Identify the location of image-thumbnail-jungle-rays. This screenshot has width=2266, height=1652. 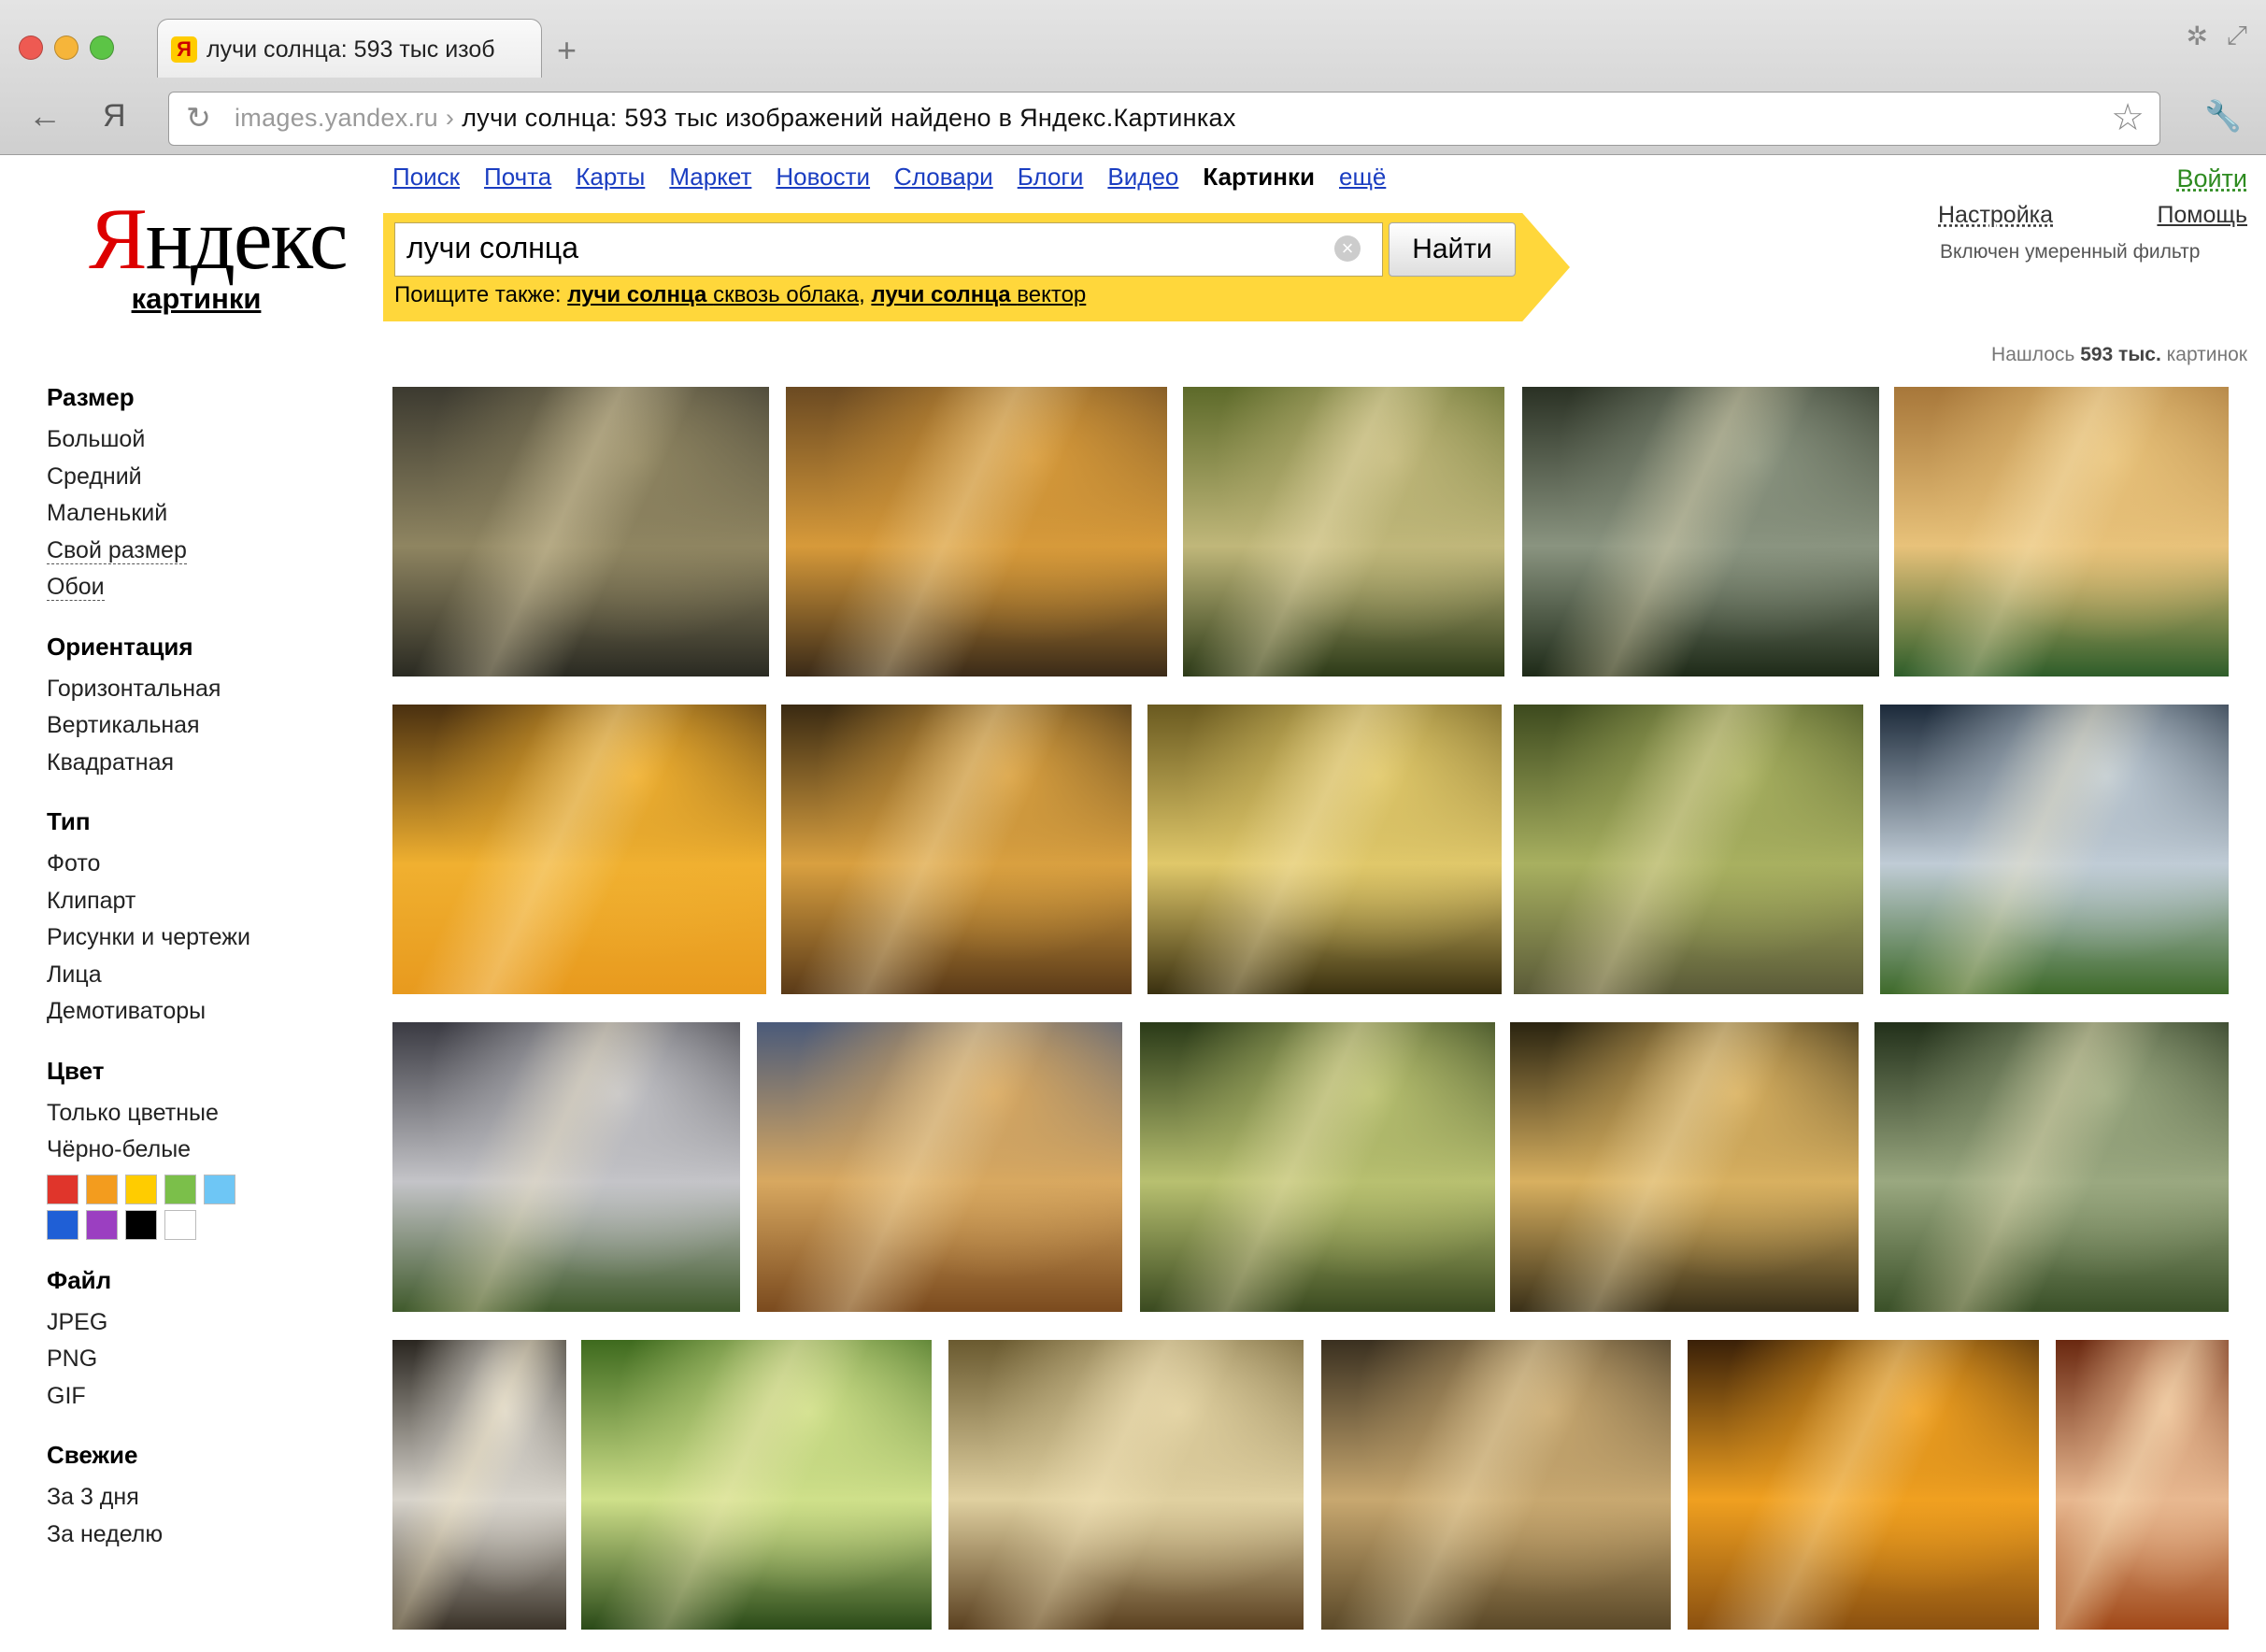
(2051, 1167).